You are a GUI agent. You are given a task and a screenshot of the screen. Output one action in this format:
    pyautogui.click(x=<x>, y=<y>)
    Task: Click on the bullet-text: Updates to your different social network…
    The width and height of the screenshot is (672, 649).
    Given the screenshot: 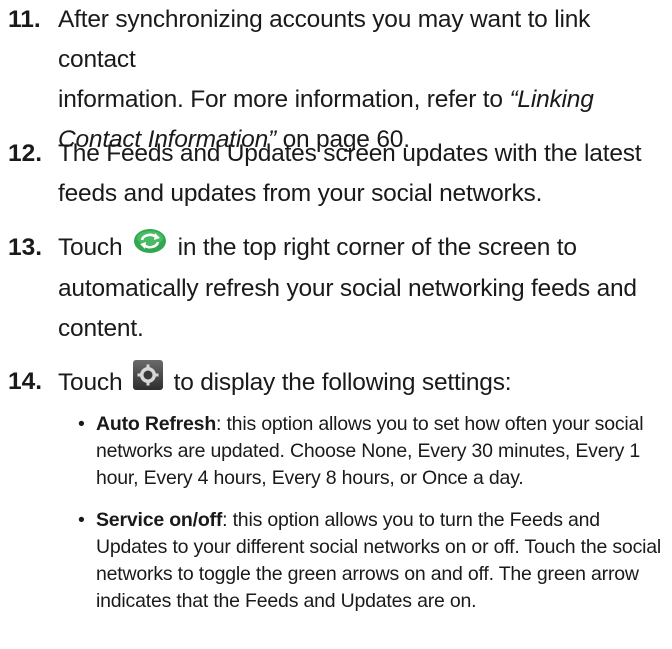 What is the action you would take?
    pyautogui.click(x=379, y=547)
    